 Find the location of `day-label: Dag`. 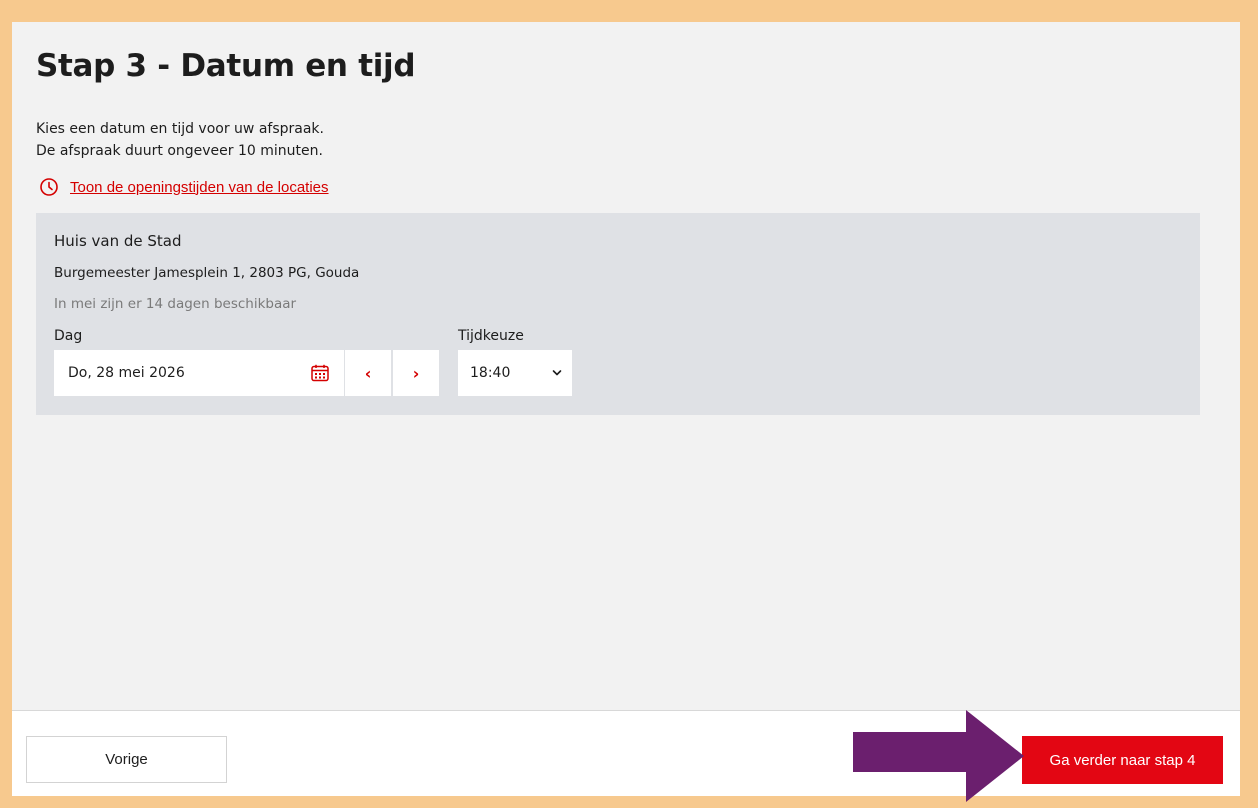

day-label: Dag is located at coordinates (68, 336).